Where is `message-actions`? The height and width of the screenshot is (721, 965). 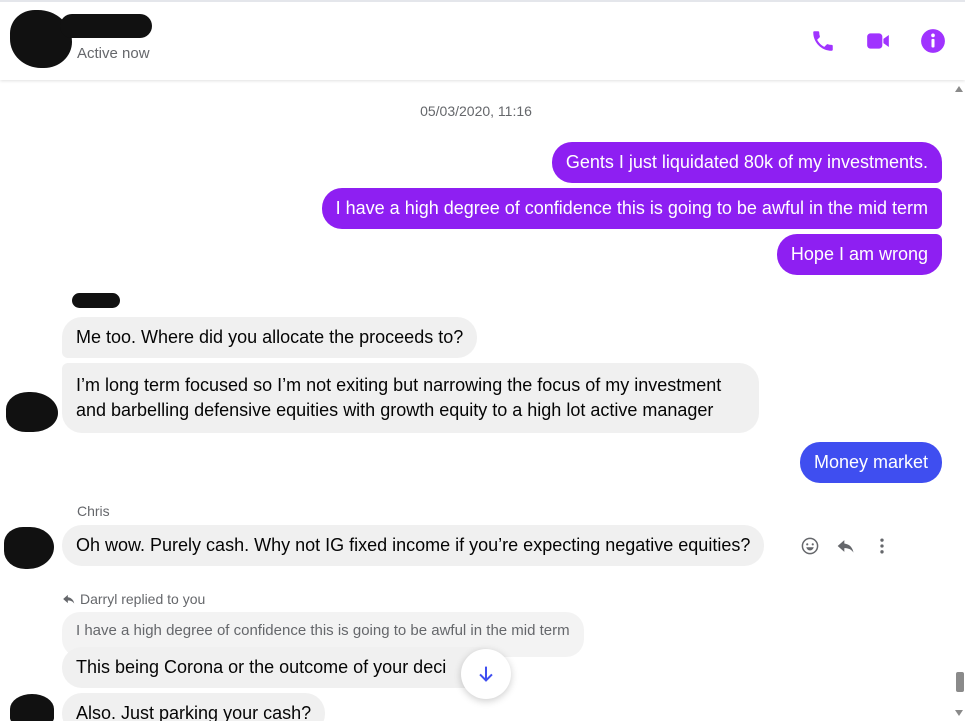 message-actions is located at coordinates (846, 546).